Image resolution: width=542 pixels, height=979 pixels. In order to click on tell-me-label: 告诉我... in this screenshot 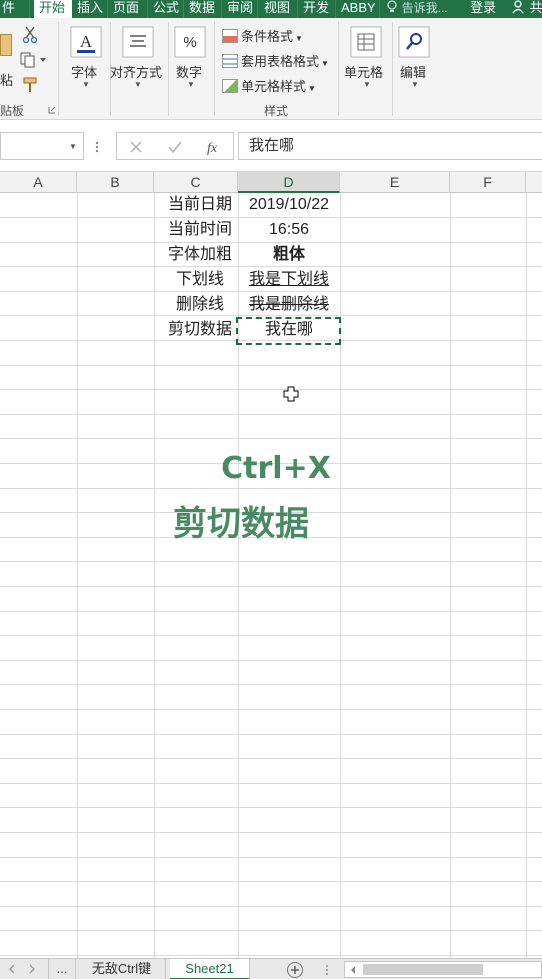, I will do `click(424, 8)`.